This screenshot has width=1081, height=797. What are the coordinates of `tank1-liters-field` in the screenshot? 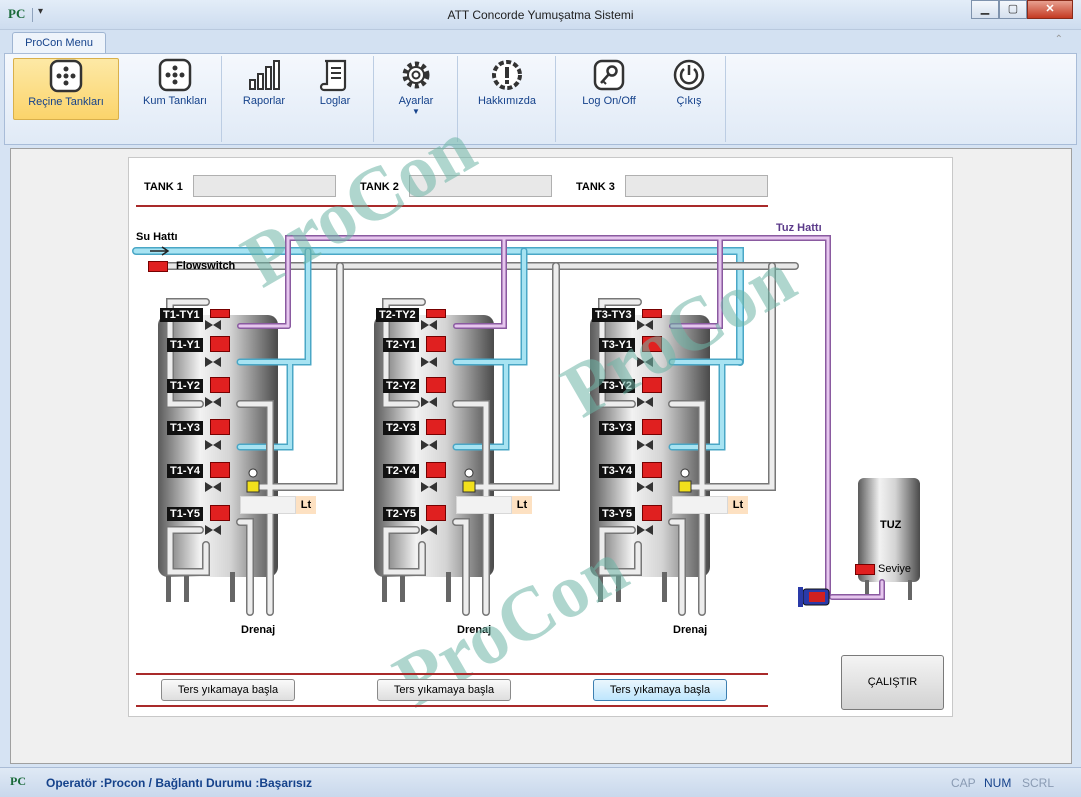 It's located at (268, 505).